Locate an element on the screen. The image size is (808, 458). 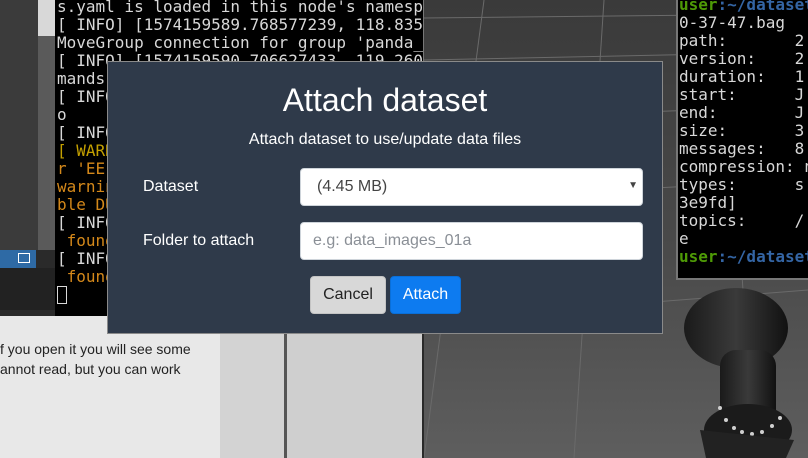
dataset-label: Dataset is located at coordinates (171, 186).